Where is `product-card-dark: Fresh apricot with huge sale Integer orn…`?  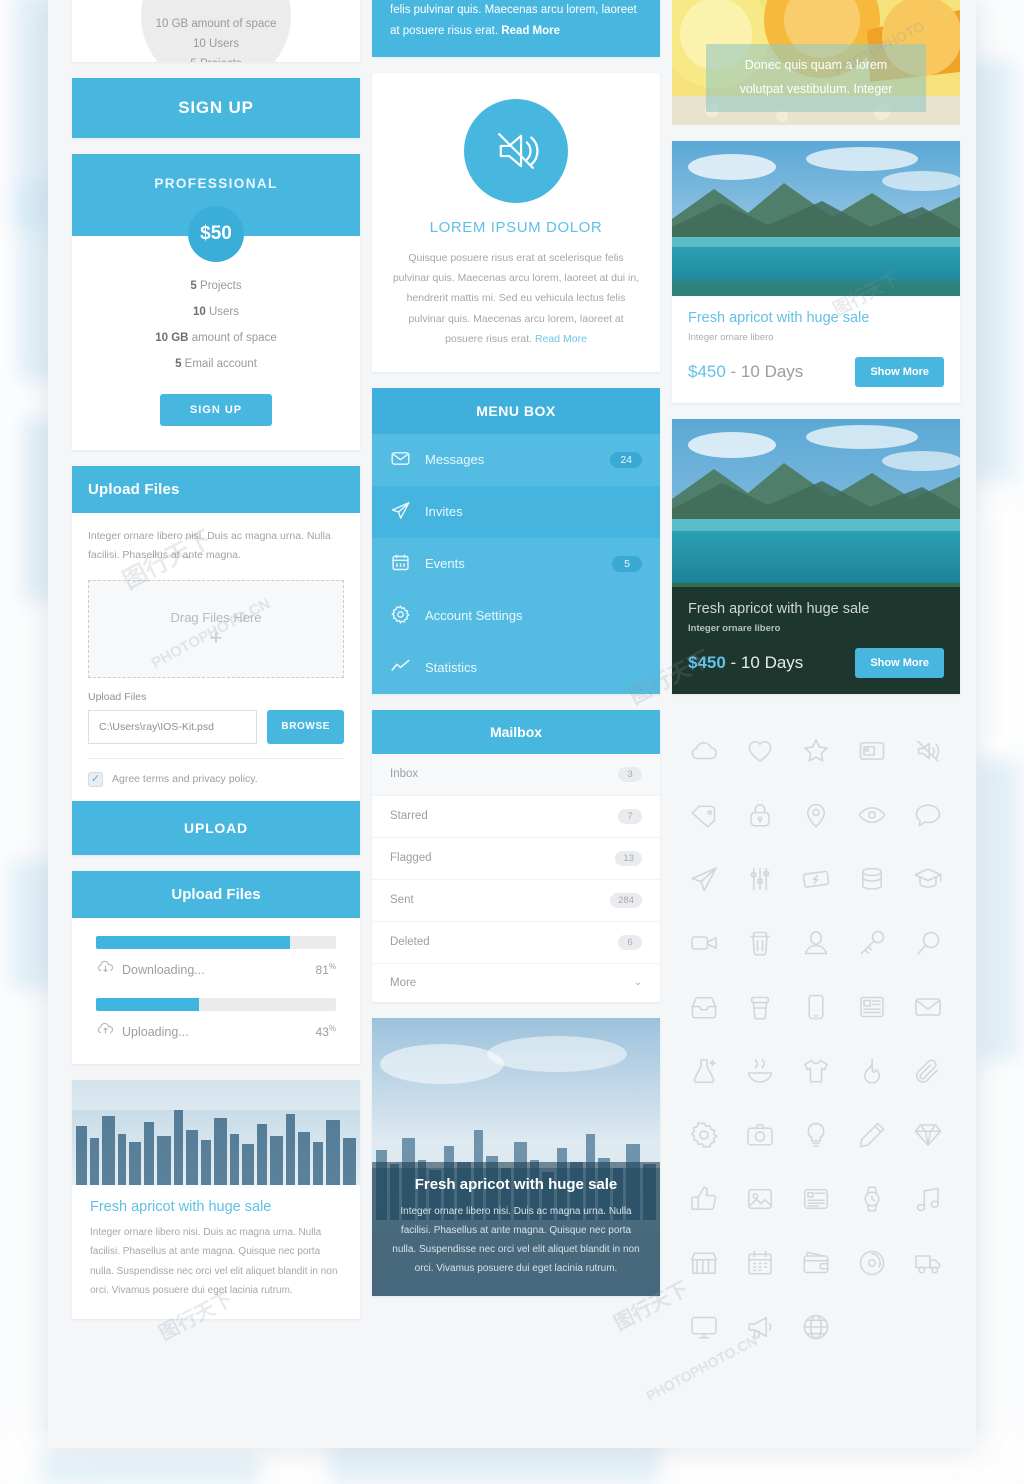
product-card-dark: Fresh apricot with huge sale Integer orn… is located at coordinates (816, 556).